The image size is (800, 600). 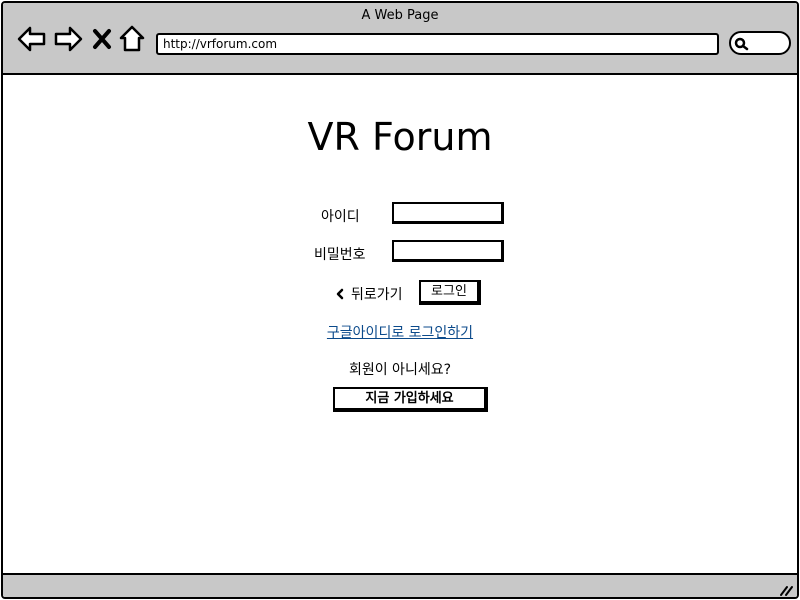 What do you see at coordinates (448, 251) in the screenshot?
I see `password-input` at bounding box center [448, 251].